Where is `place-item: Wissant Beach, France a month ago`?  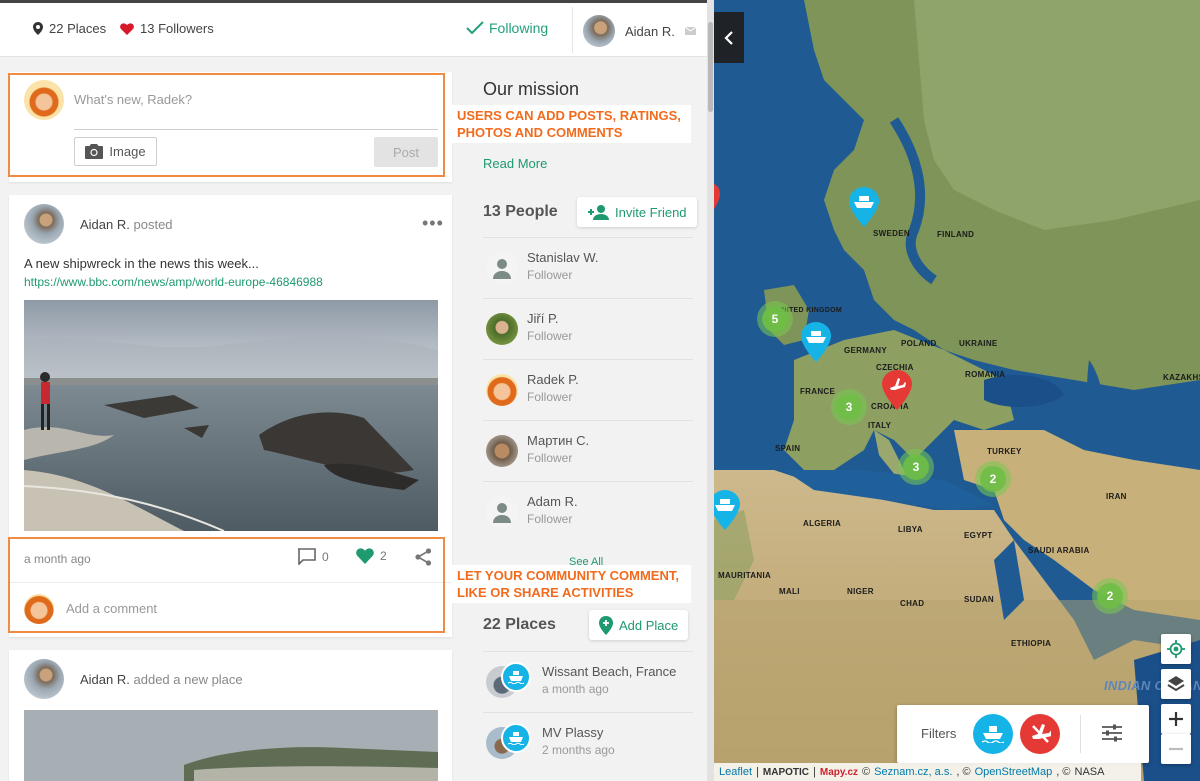
place-item: Wissant Beach, France a month ago is located at coordinates (588, 681).